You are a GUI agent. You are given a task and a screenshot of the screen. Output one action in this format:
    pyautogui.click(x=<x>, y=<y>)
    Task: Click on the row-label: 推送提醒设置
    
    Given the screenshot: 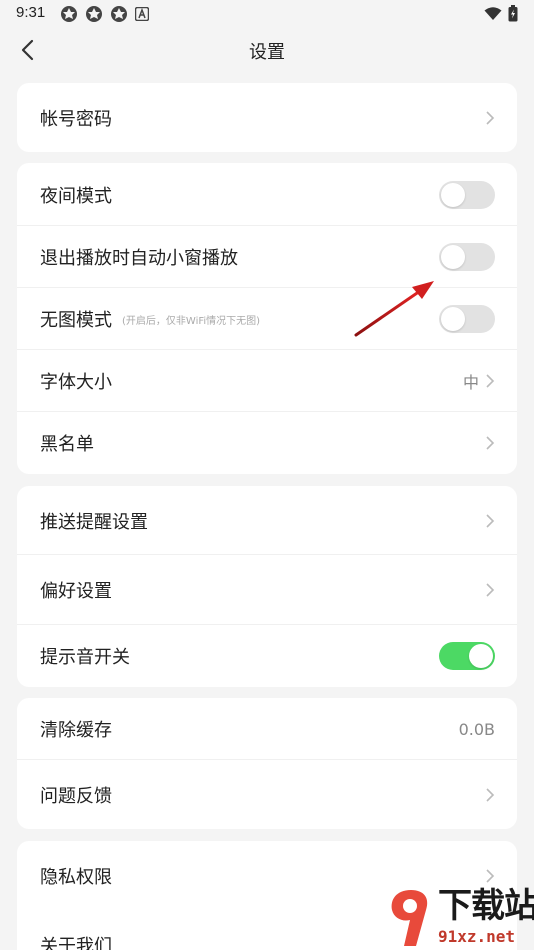 What is the action you would take?
    pyautogui.click(x=94, y=522)
    